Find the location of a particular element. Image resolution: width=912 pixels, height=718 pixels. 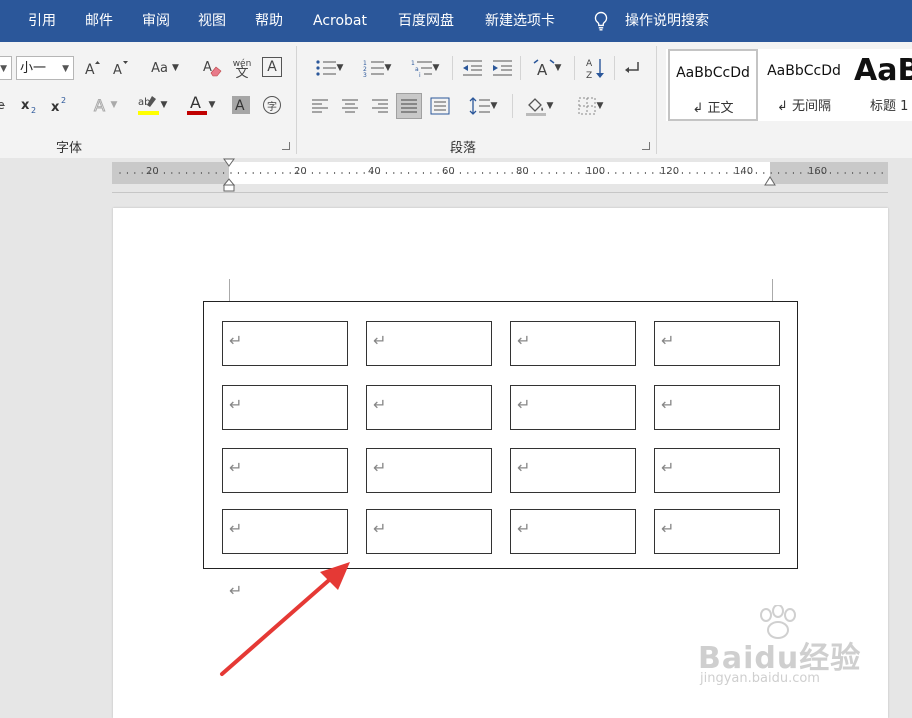

style-no-spacing: AaBbCcDd ↲ 无间隔 is located at coordinates (804, 85).